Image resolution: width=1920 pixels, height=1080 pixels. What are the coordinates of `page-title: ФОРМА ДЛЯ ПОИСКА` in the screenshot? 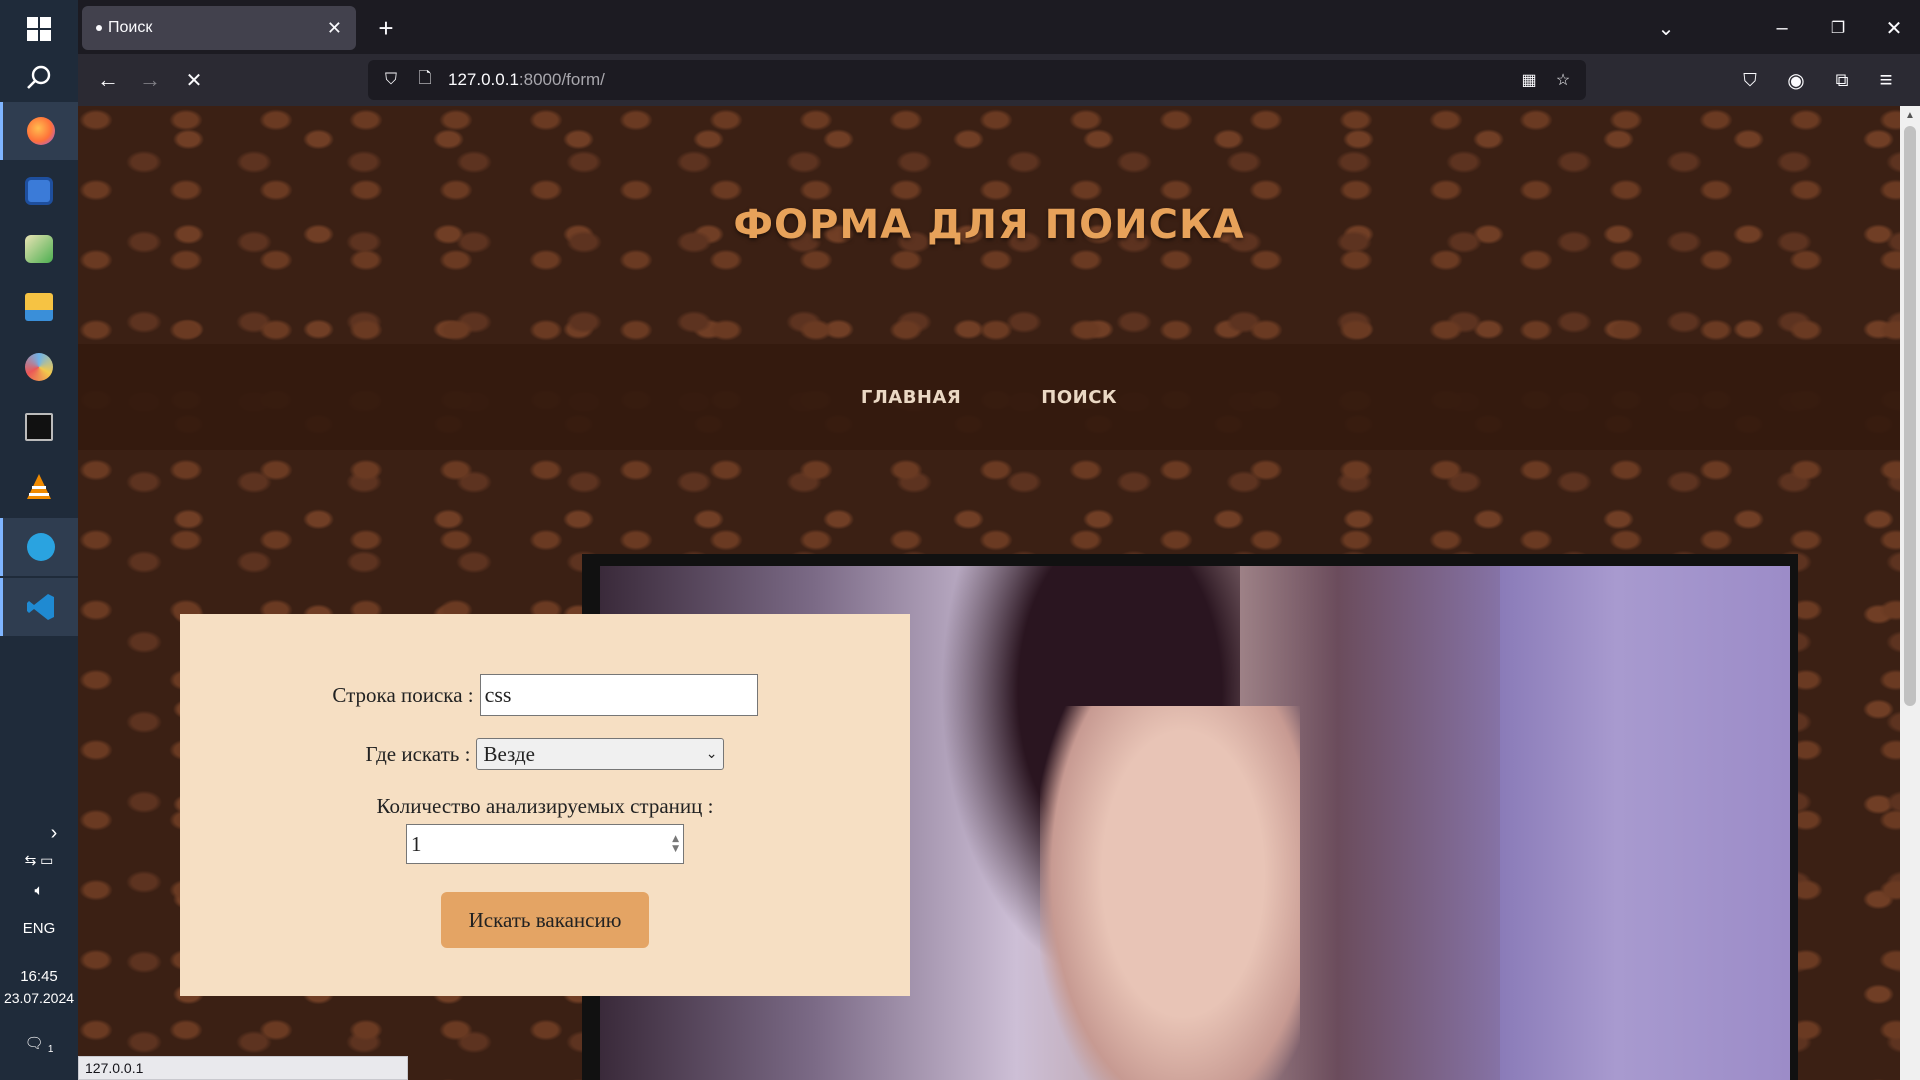 It's located at (989, 225).